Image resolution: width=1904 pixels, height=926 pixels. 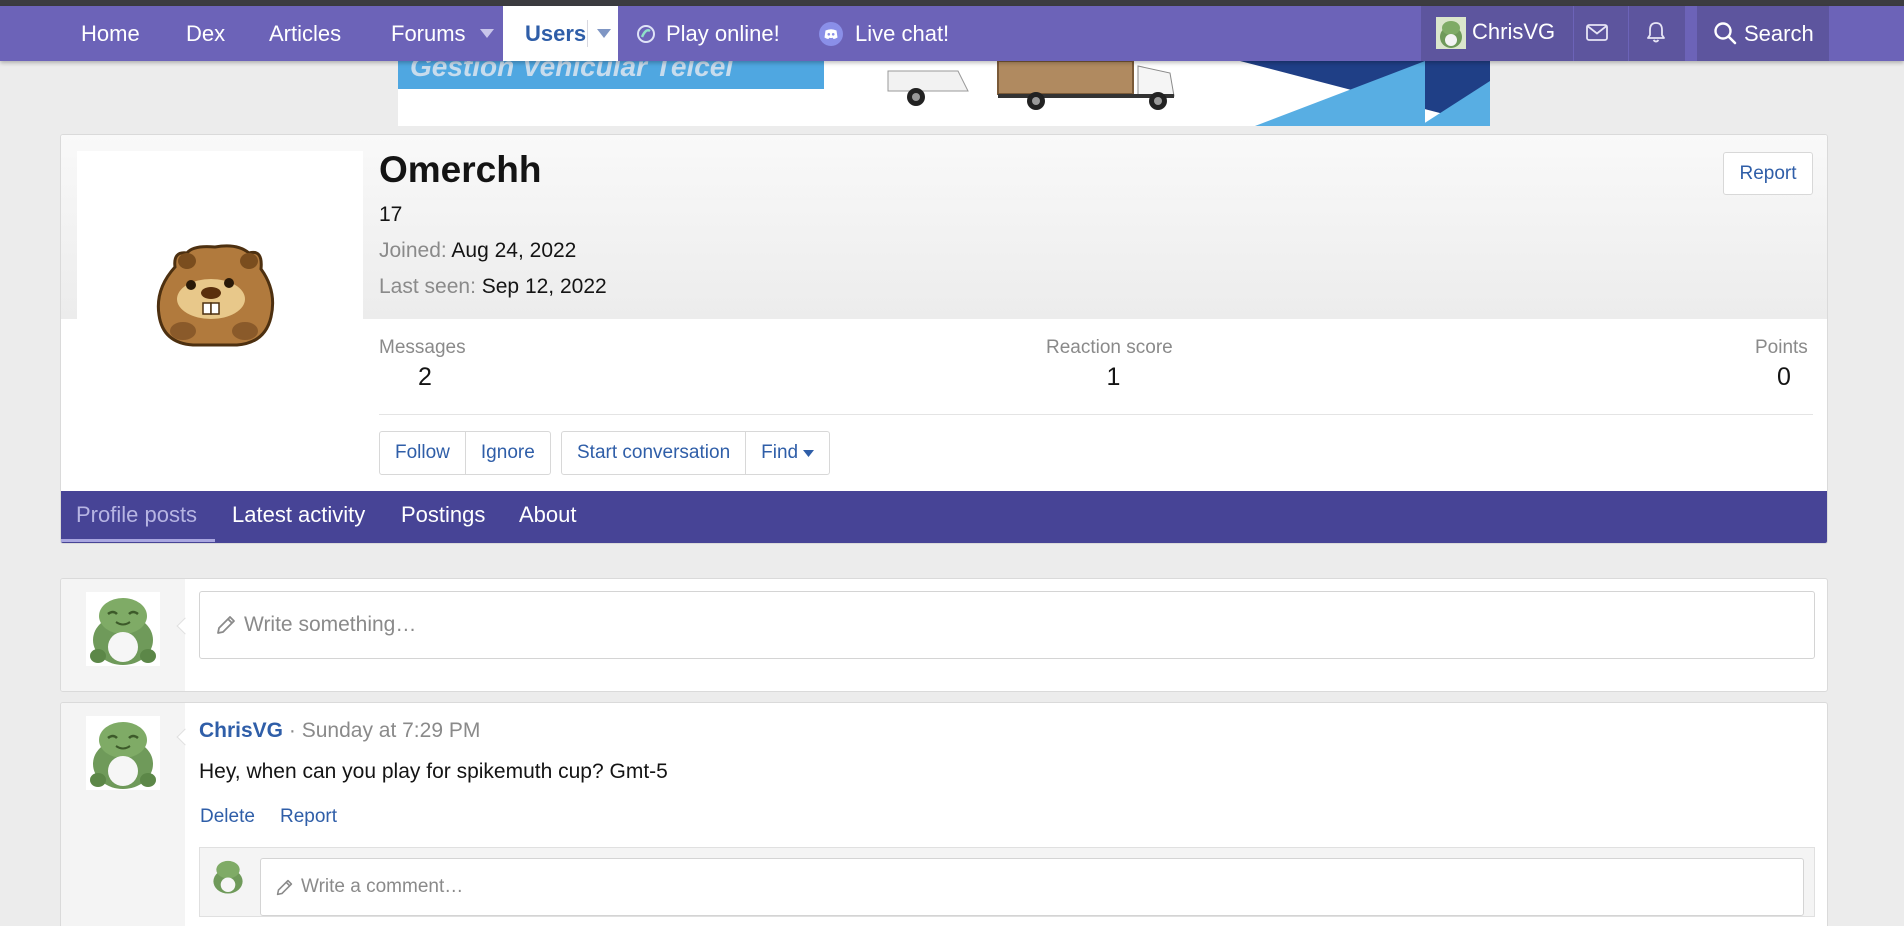 What do you see at coordinates (1597, 32) in the screenshot?
I see `envelope-icon` at bounding box center [1597, 32].